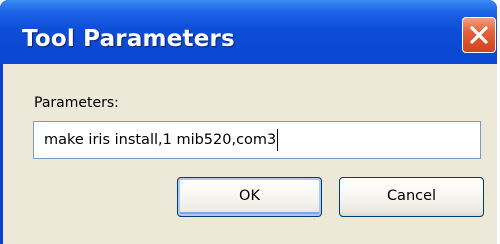 The image size is (500, 244). I want to click on text-caret, so click(278, 140).